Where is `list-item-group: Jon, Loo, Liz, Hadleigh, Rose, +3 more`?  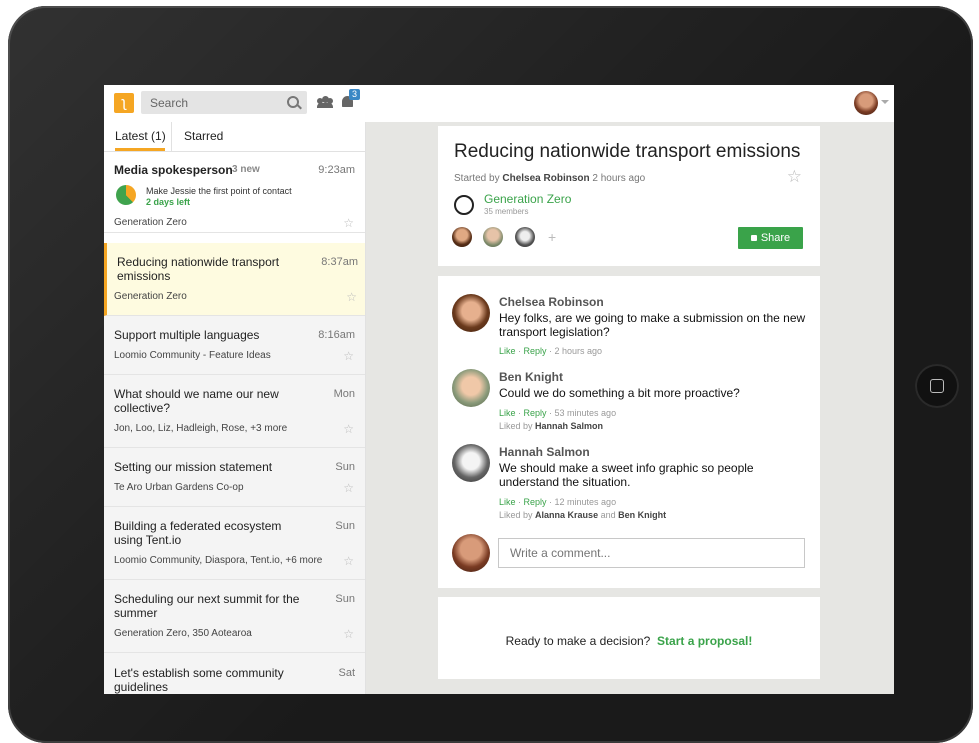 list-item-group: Jon, Loo, Liz, Hadleigh, Rose, +3 more is located at coordinates (201, 428).